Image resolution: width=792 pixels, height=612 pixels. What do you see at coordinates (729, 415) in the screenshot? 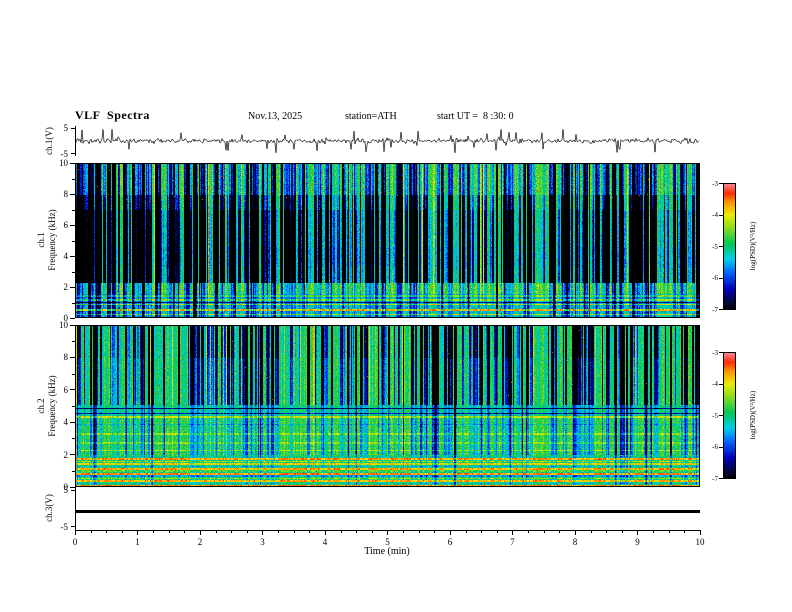
I see `colorbar-ch2` at bounding box center [729, 415].